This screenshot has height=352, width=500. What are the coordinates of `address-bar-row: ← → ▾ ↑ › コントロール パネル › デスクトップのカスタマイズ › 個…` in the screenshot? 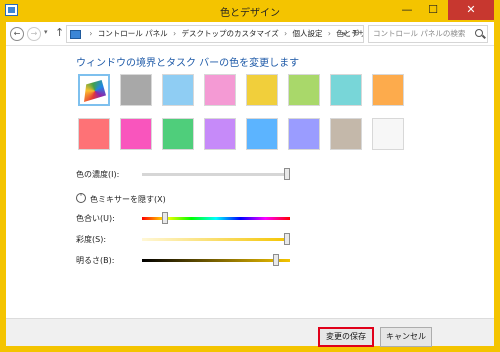 It's located at (250, 34).